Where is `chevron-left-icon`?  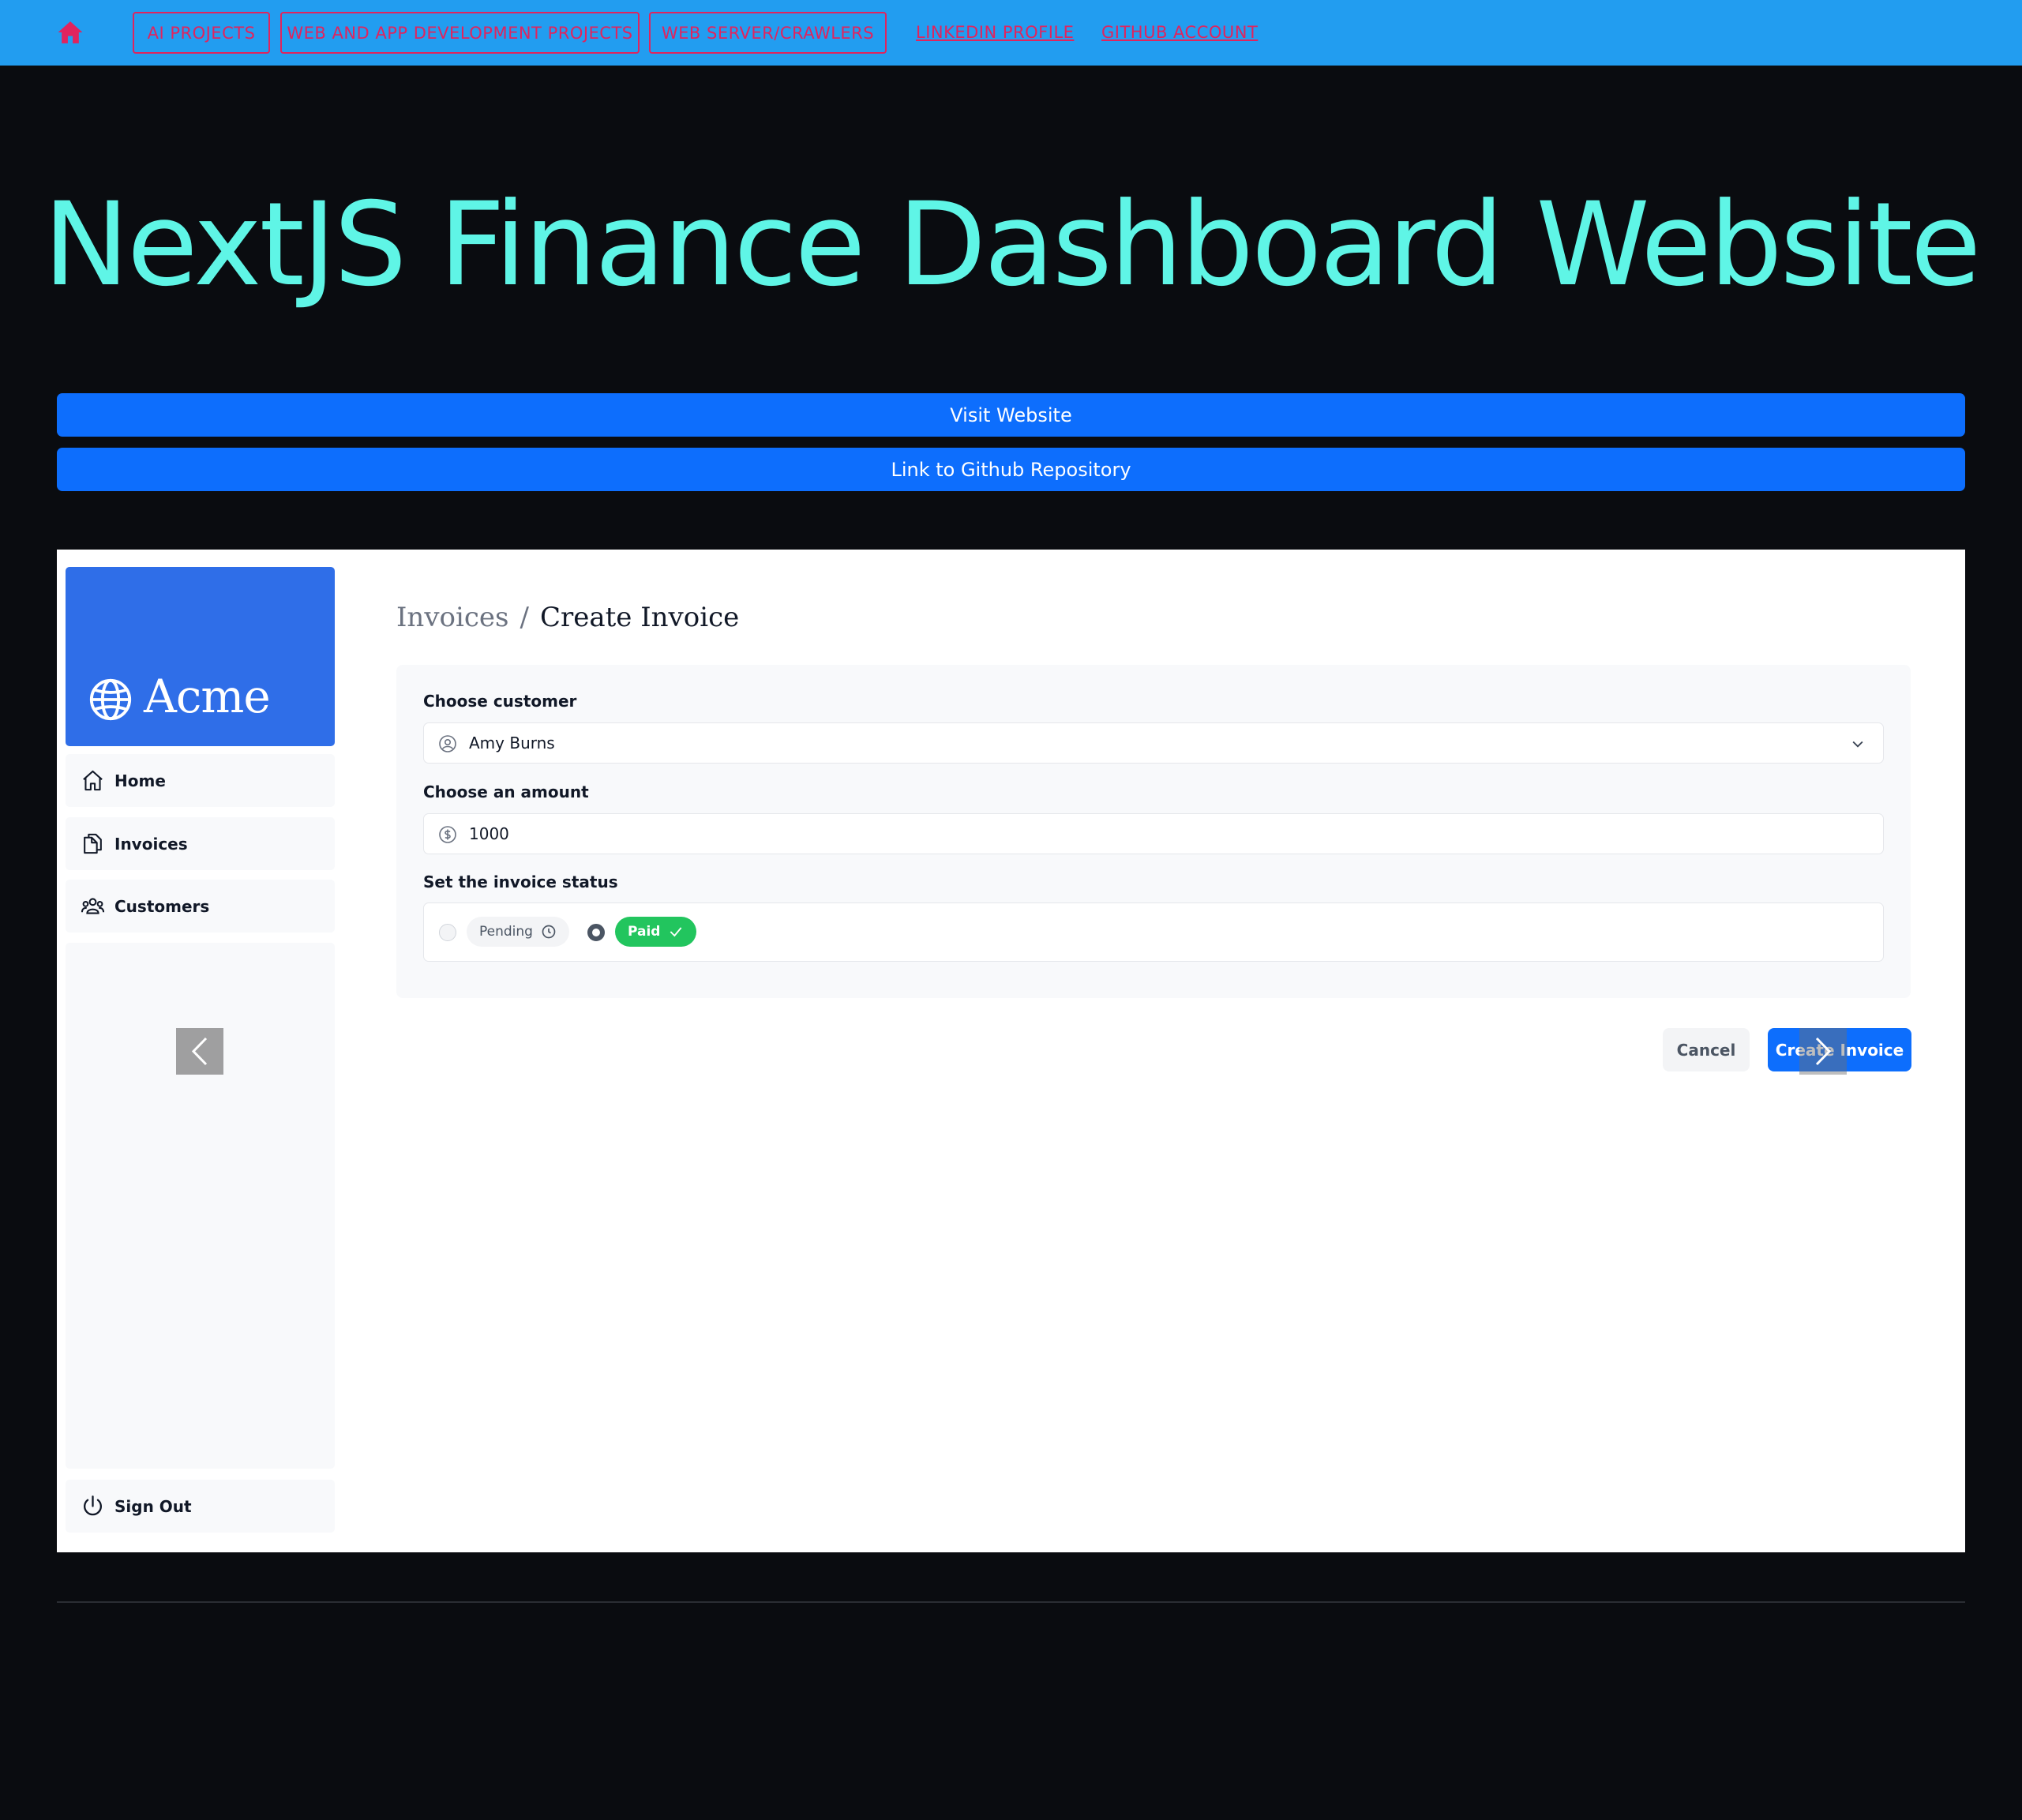
chevron-left-icon is located at coordinates (199, 1051).